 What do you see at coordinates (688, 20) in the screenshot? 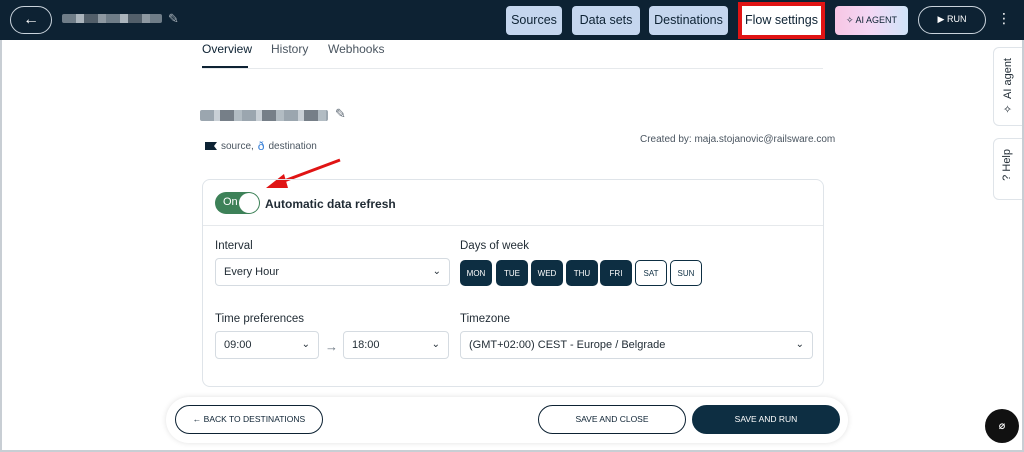
I see `nav-destinations-button: Destinations` at bounding box center [688, 20].